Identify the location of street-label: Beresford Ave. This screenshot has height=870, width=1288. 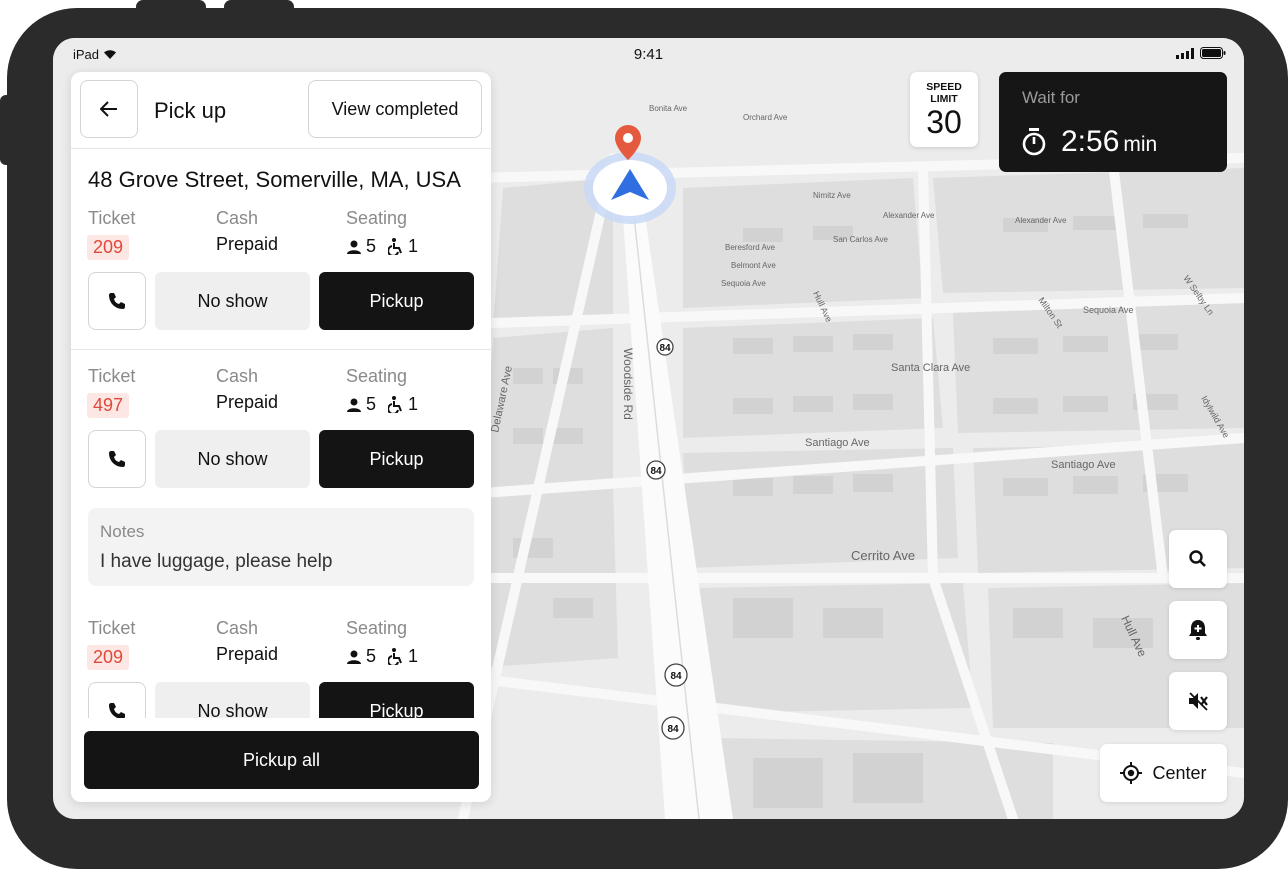
(750, 247).